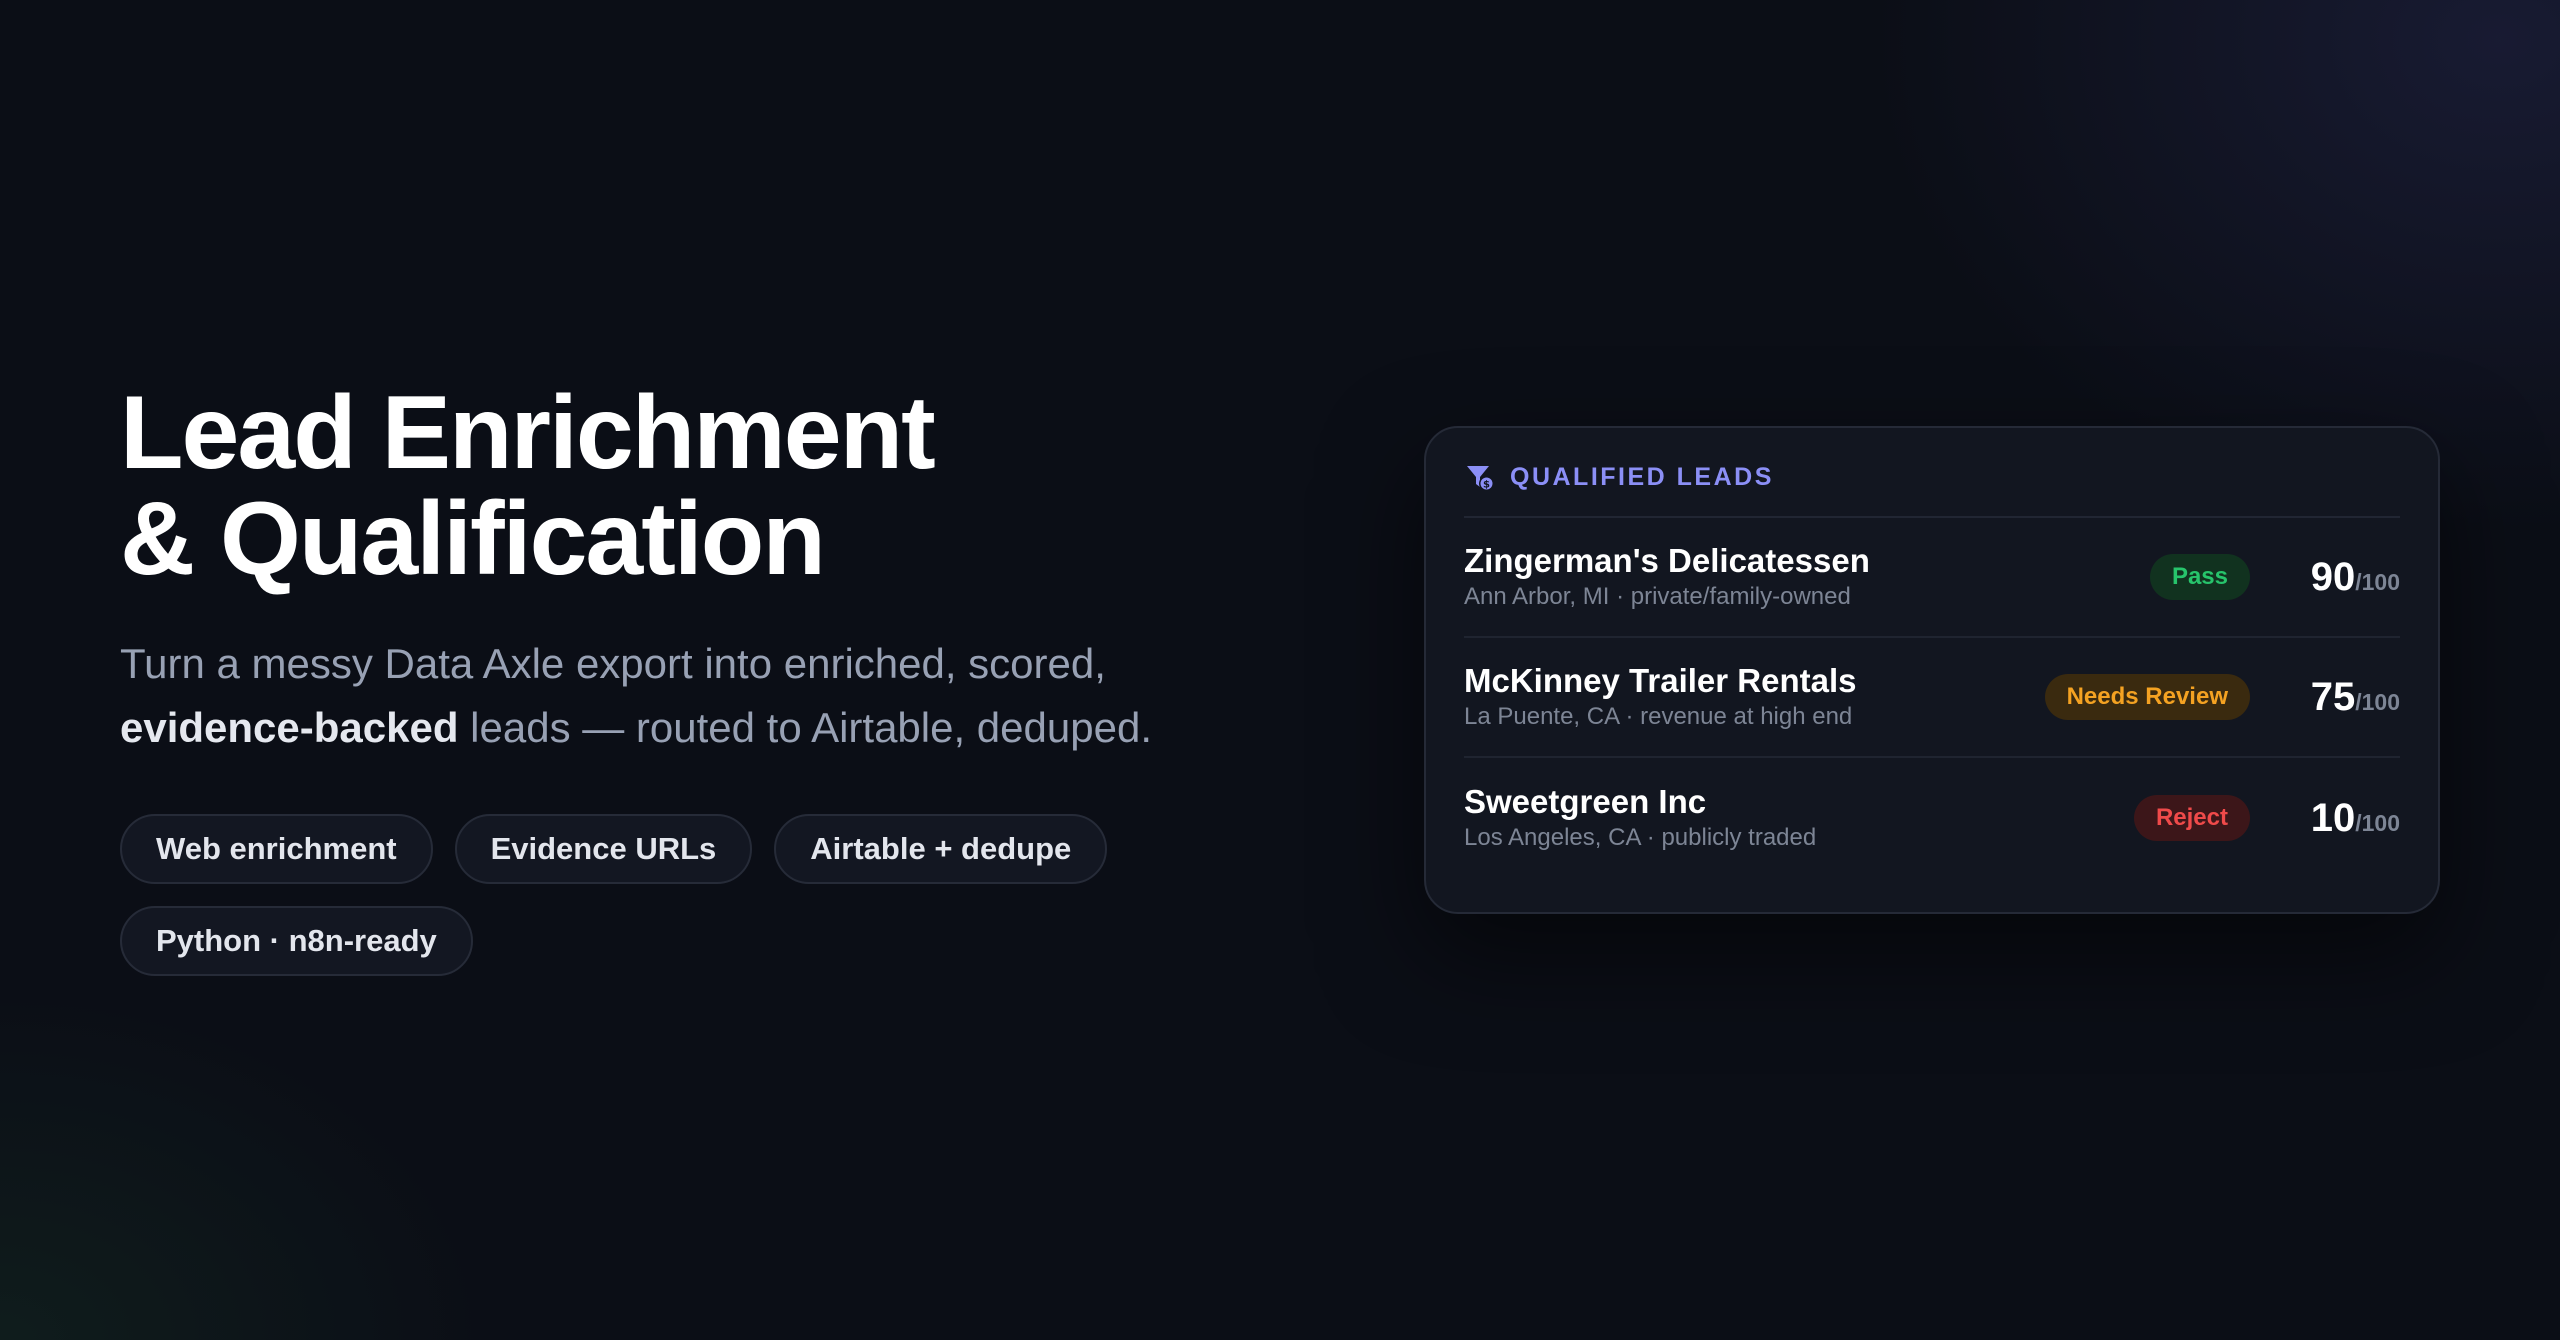 The width and height of the screenshot is (2560, 1340). What do you see at coordinates (2147, 697) in the screenshot?
I see `status-badge-needs-review: Needs Review` at bounding box center [2147, 697].